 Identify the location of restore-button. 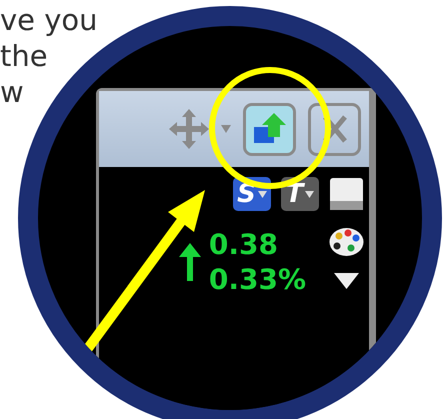
(269, 129).